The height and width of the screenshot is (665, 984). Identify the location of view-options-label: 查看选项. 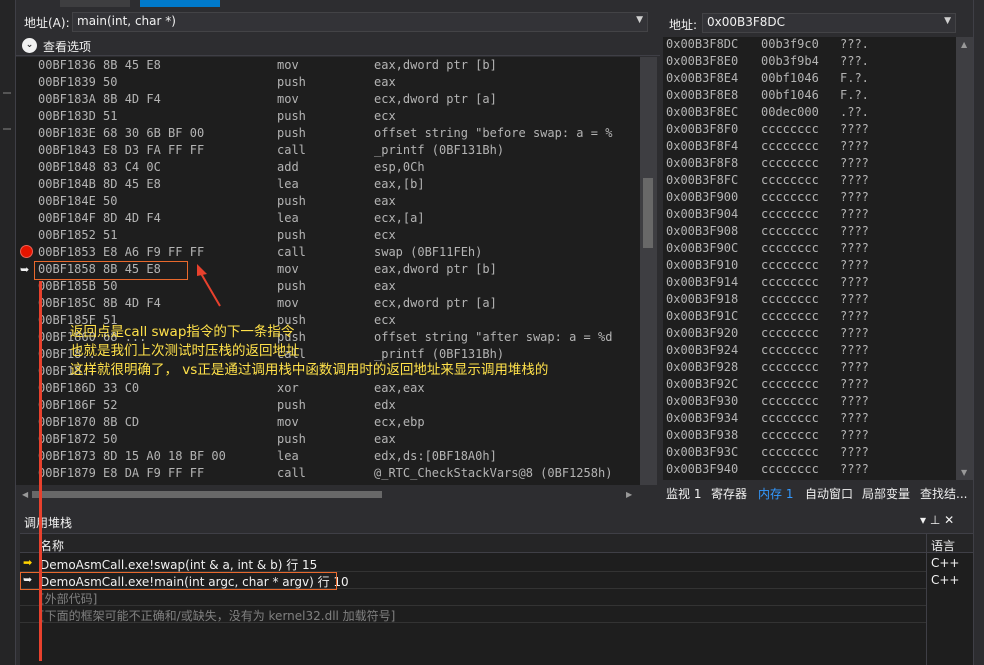
(67, 46).